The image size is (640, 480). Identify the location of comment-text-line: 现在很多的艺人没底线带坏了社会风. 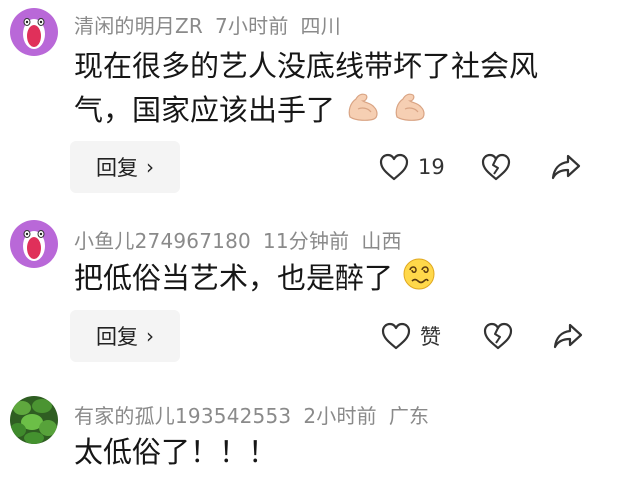
(306, 66).